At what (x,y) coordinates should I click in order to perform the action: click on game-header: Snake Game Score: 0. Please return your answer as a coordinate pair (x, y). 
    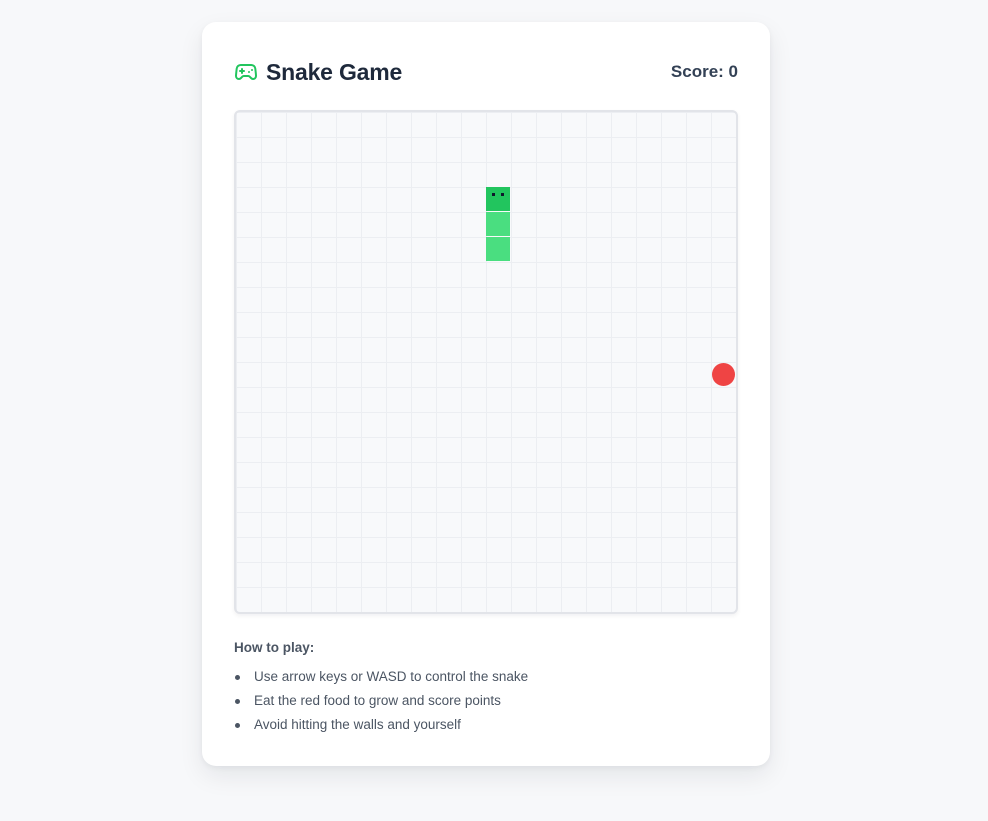
    Looking at the image, I should click on (486, 72).